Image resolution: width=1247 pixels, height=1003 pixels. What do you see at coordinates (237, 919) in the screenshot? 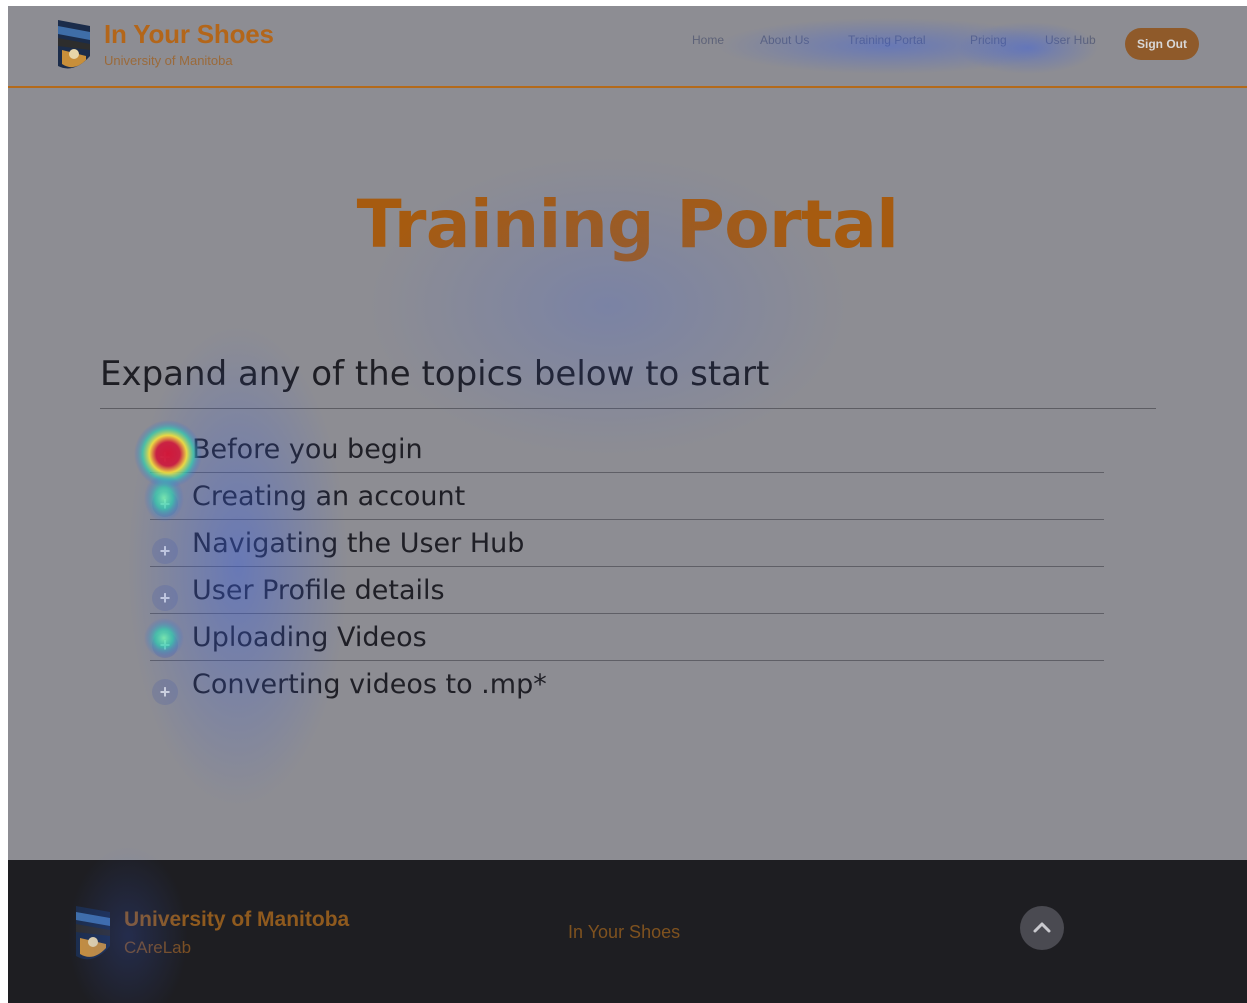
I see `footer-title: University of Manitoba` at bounding box center [237, 919].